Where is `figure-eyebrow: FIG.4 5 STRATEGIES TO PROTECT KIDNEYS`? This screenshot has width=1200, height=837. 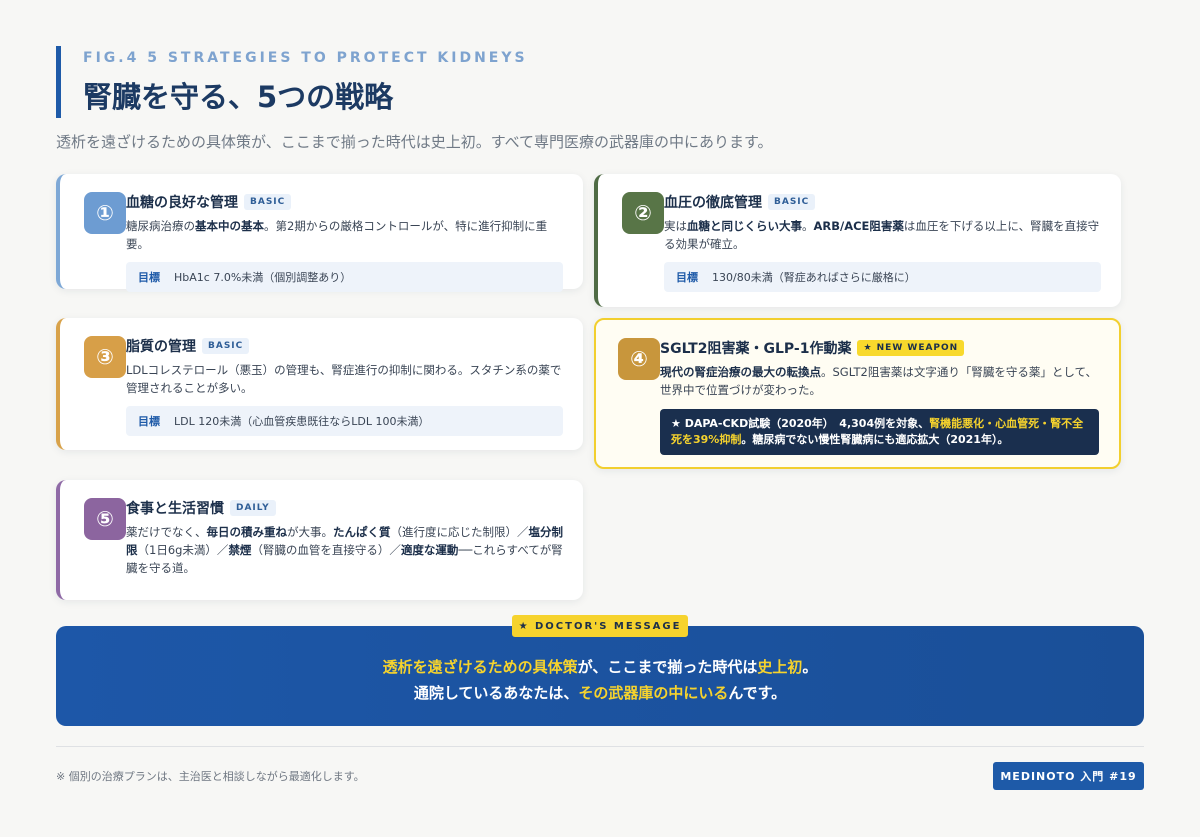
figure-eyebrow: FIG.4 5 STRATEGIES TO PROTECT KIDNEYS is located at coordinates (305, 58).